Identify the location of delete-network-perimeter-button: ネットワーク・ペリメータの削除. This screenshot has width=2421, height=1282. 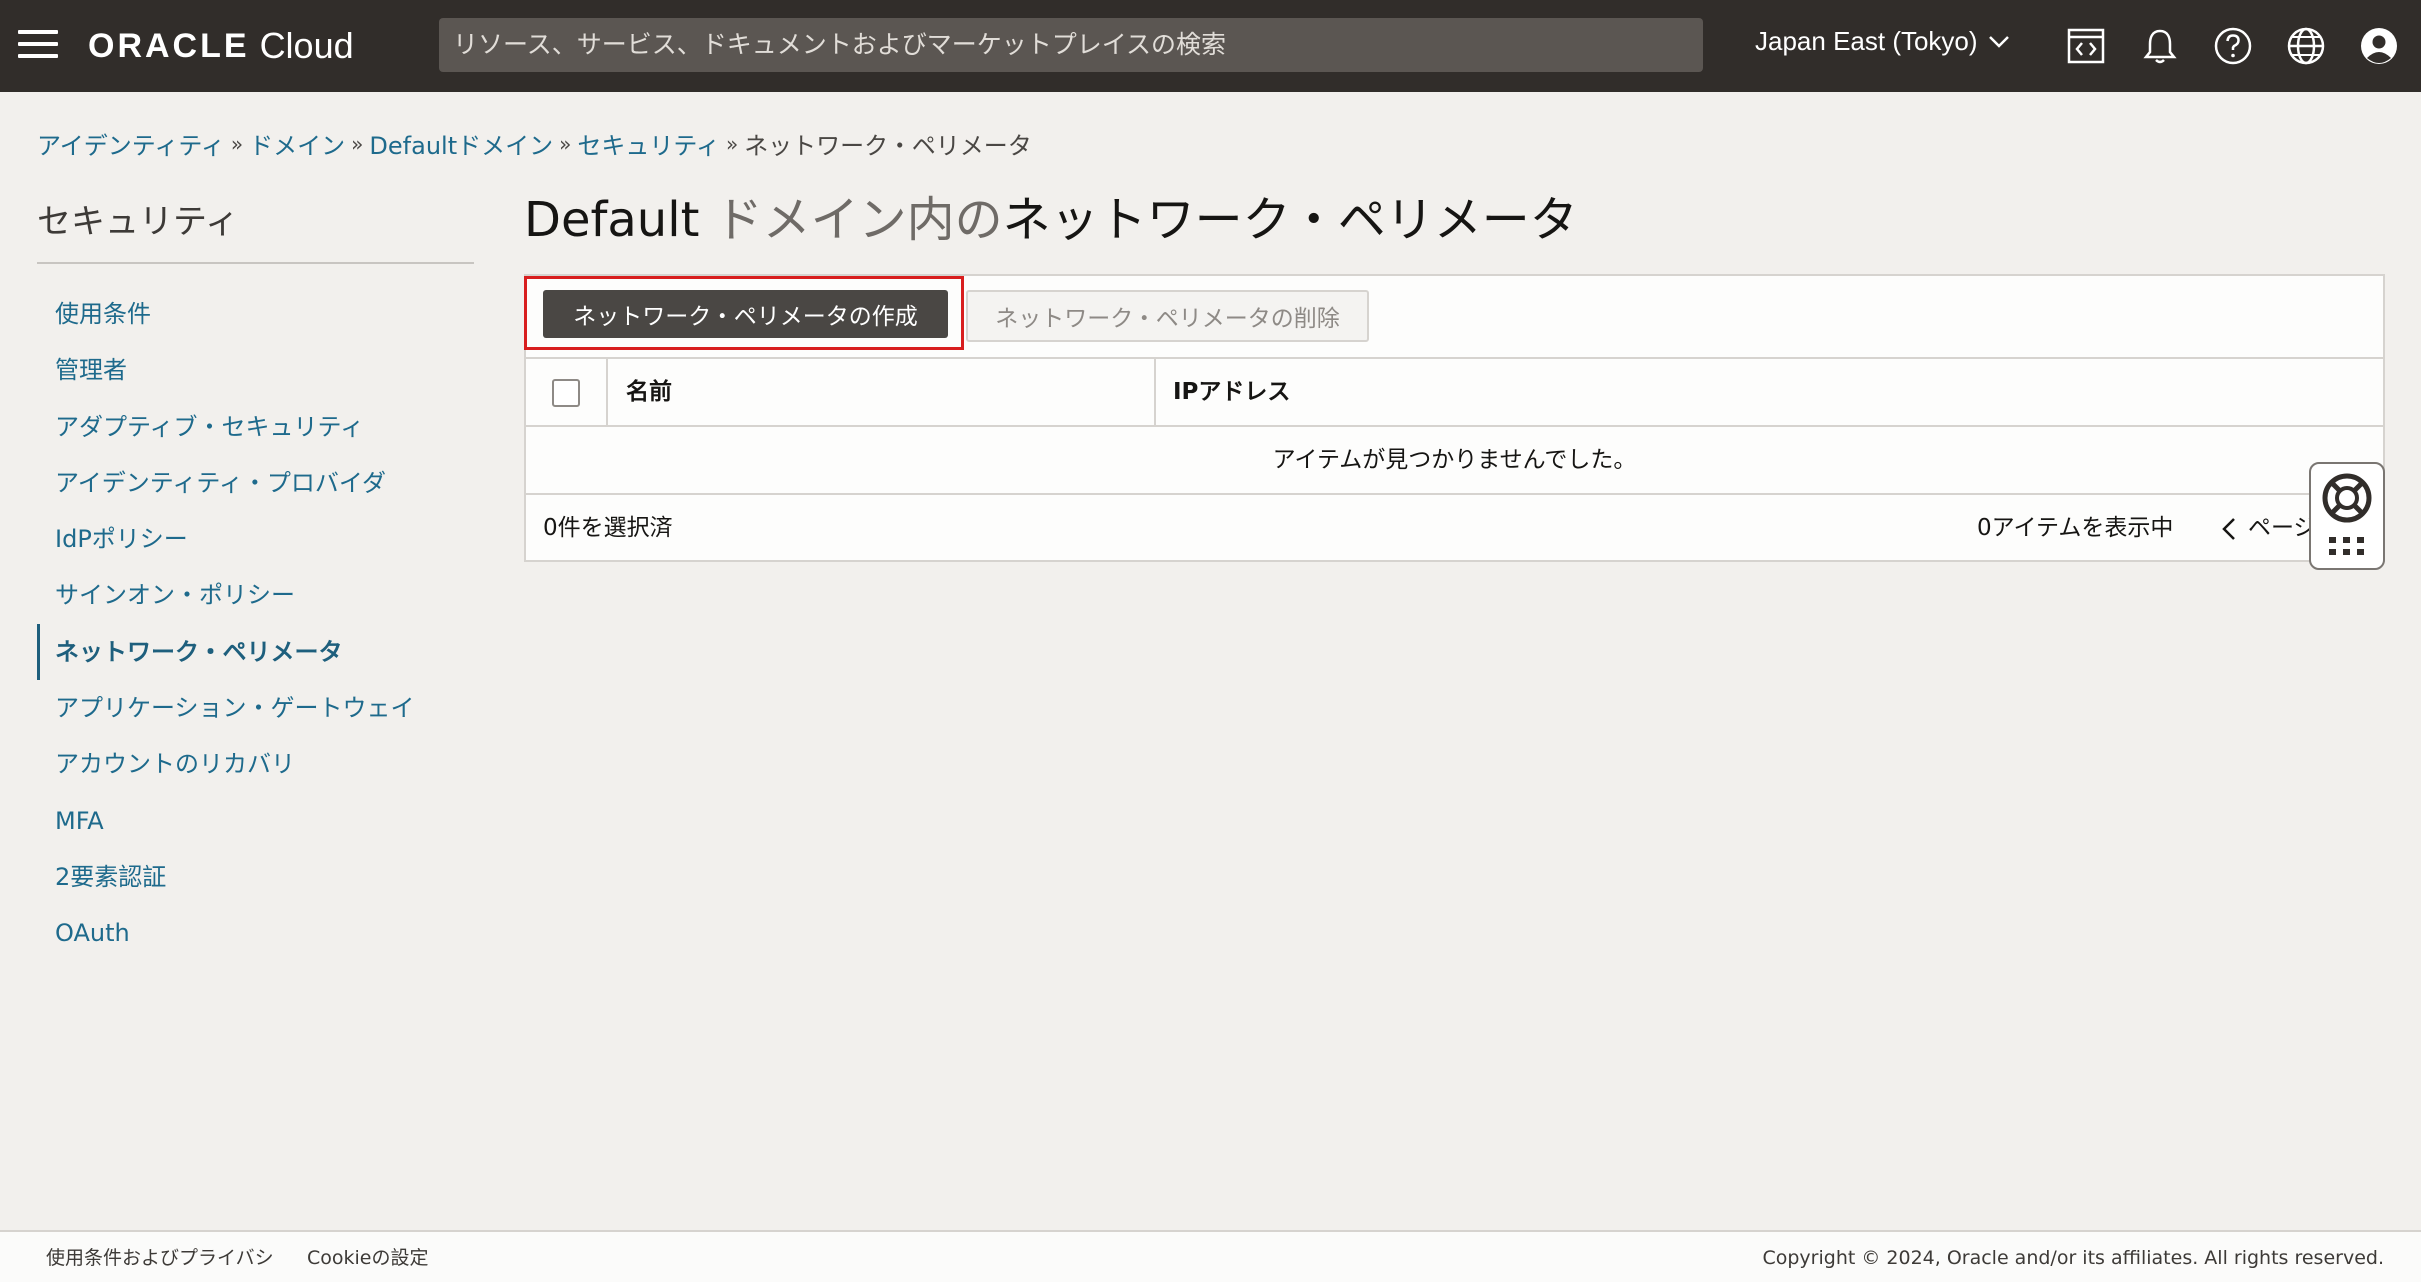
(1167, 316).